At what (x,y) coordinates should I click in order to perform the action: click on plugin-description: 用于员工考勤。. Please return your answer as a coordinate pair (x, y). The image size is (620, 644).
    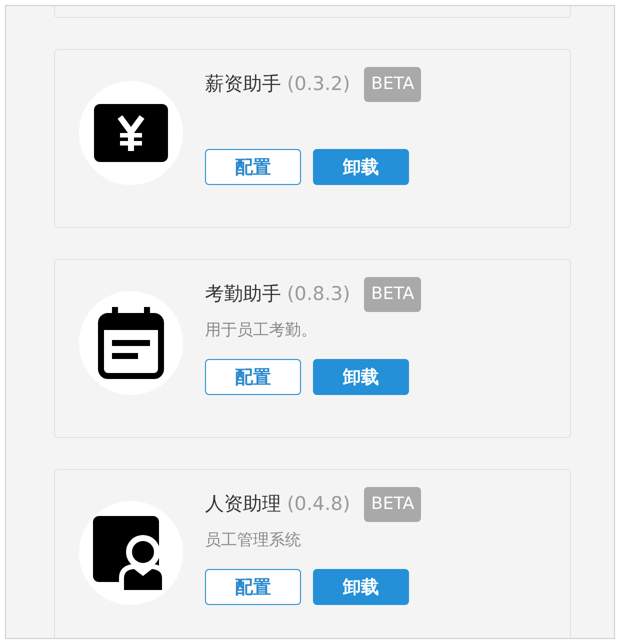
    Looking at the image, I should click on (261, 330).